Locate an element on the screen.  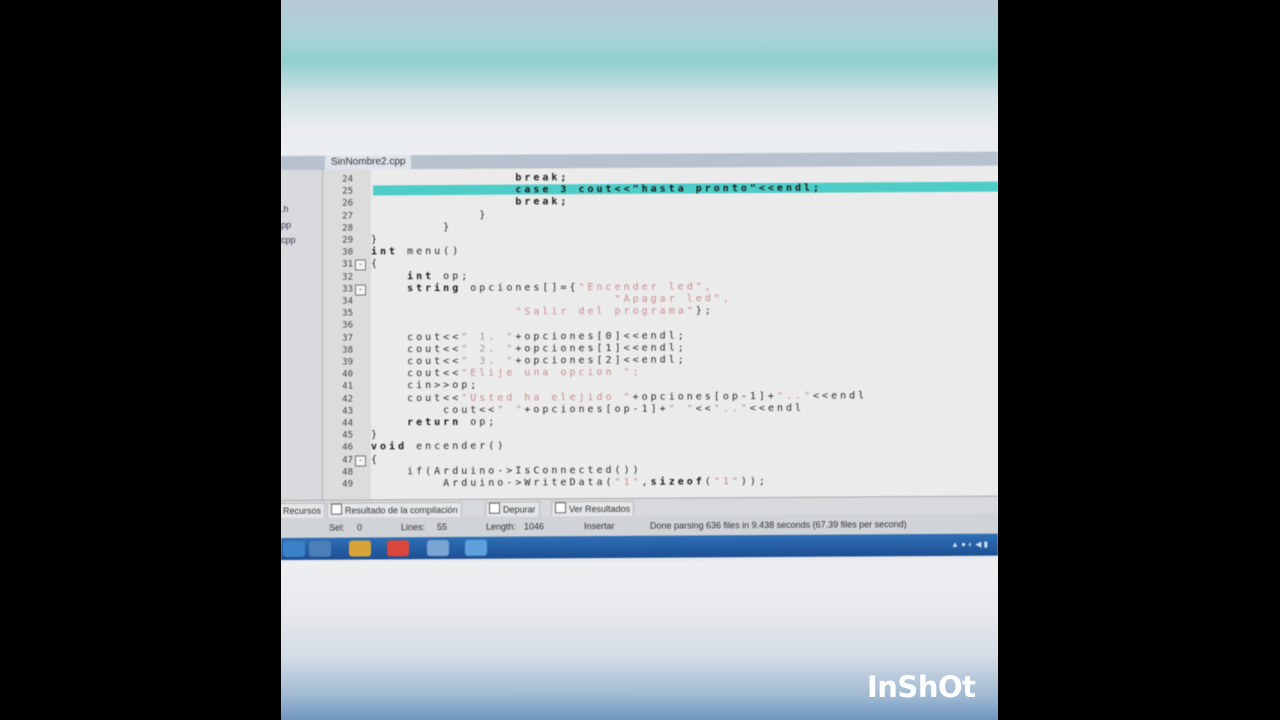
code-token: }; is located at coordinates (704, 311).